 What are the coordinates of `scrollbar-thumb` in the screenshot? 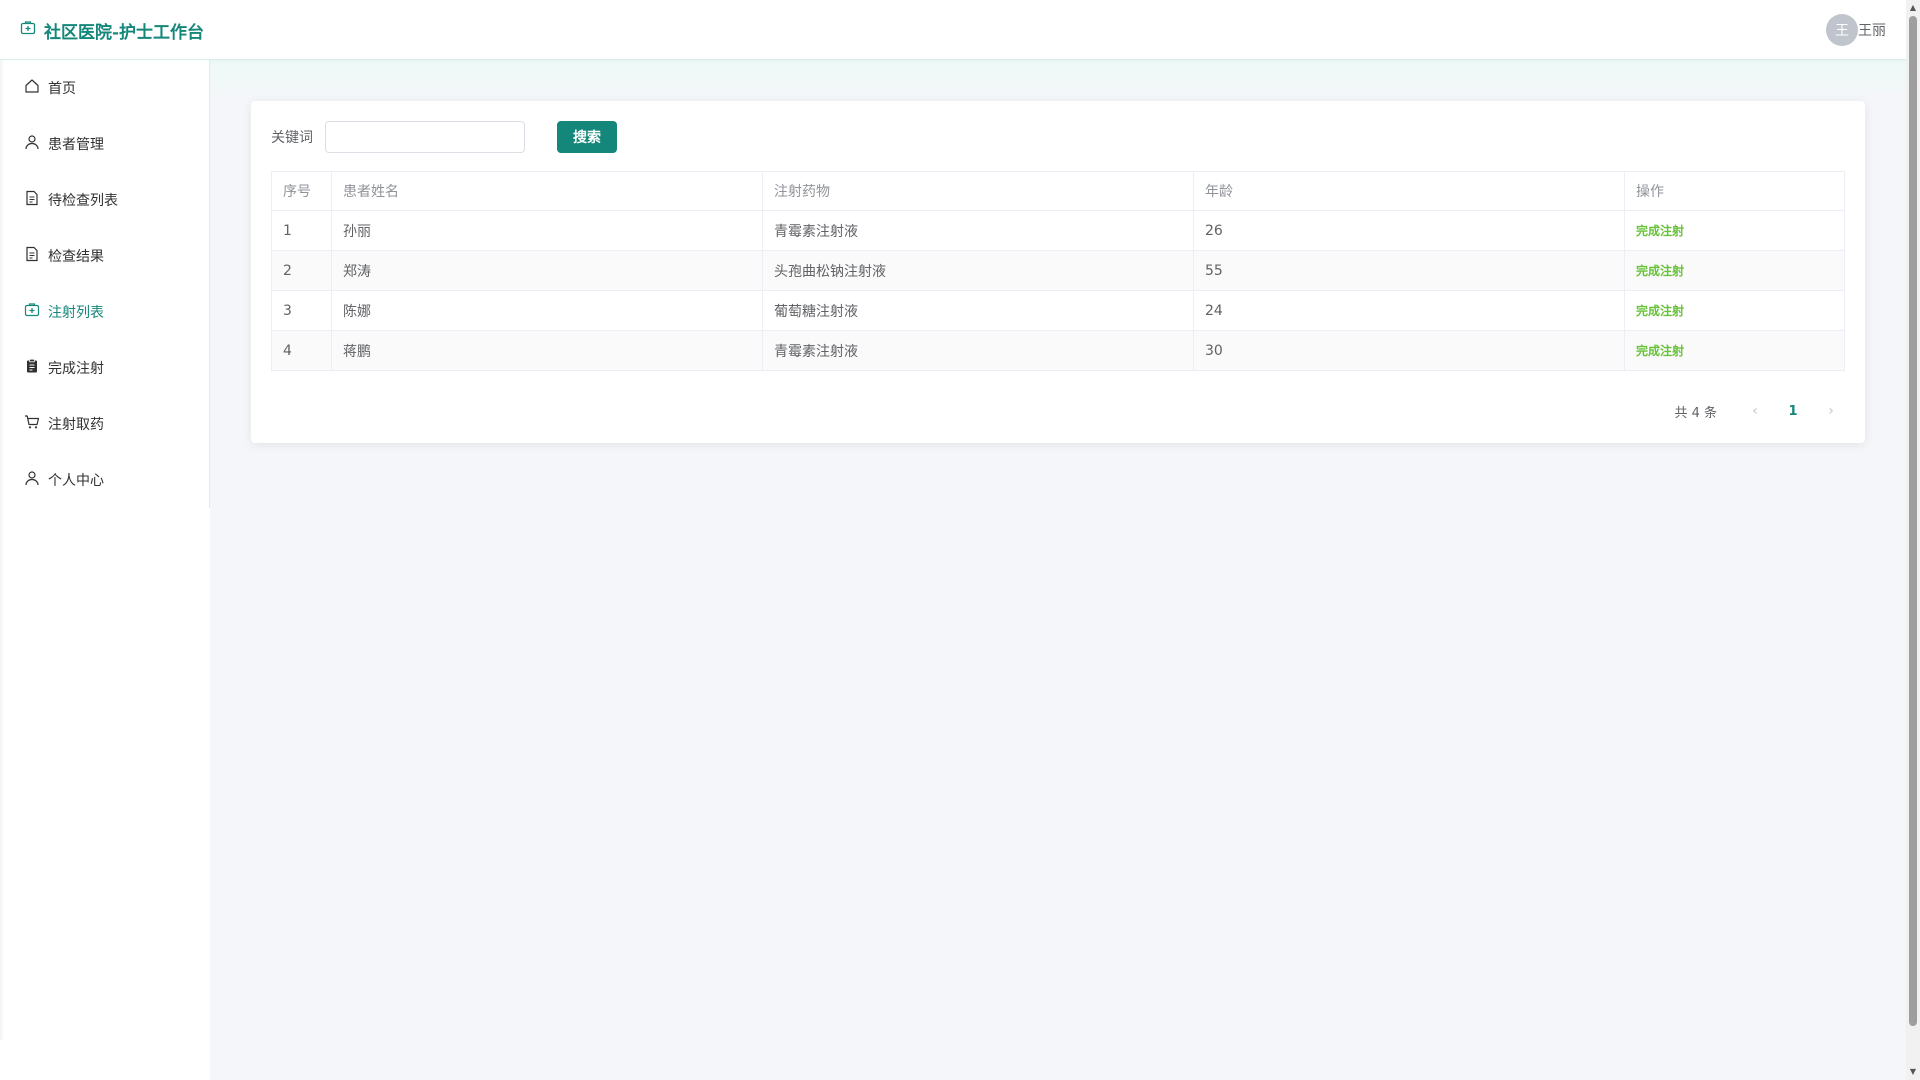 It's located at (1913, 521).